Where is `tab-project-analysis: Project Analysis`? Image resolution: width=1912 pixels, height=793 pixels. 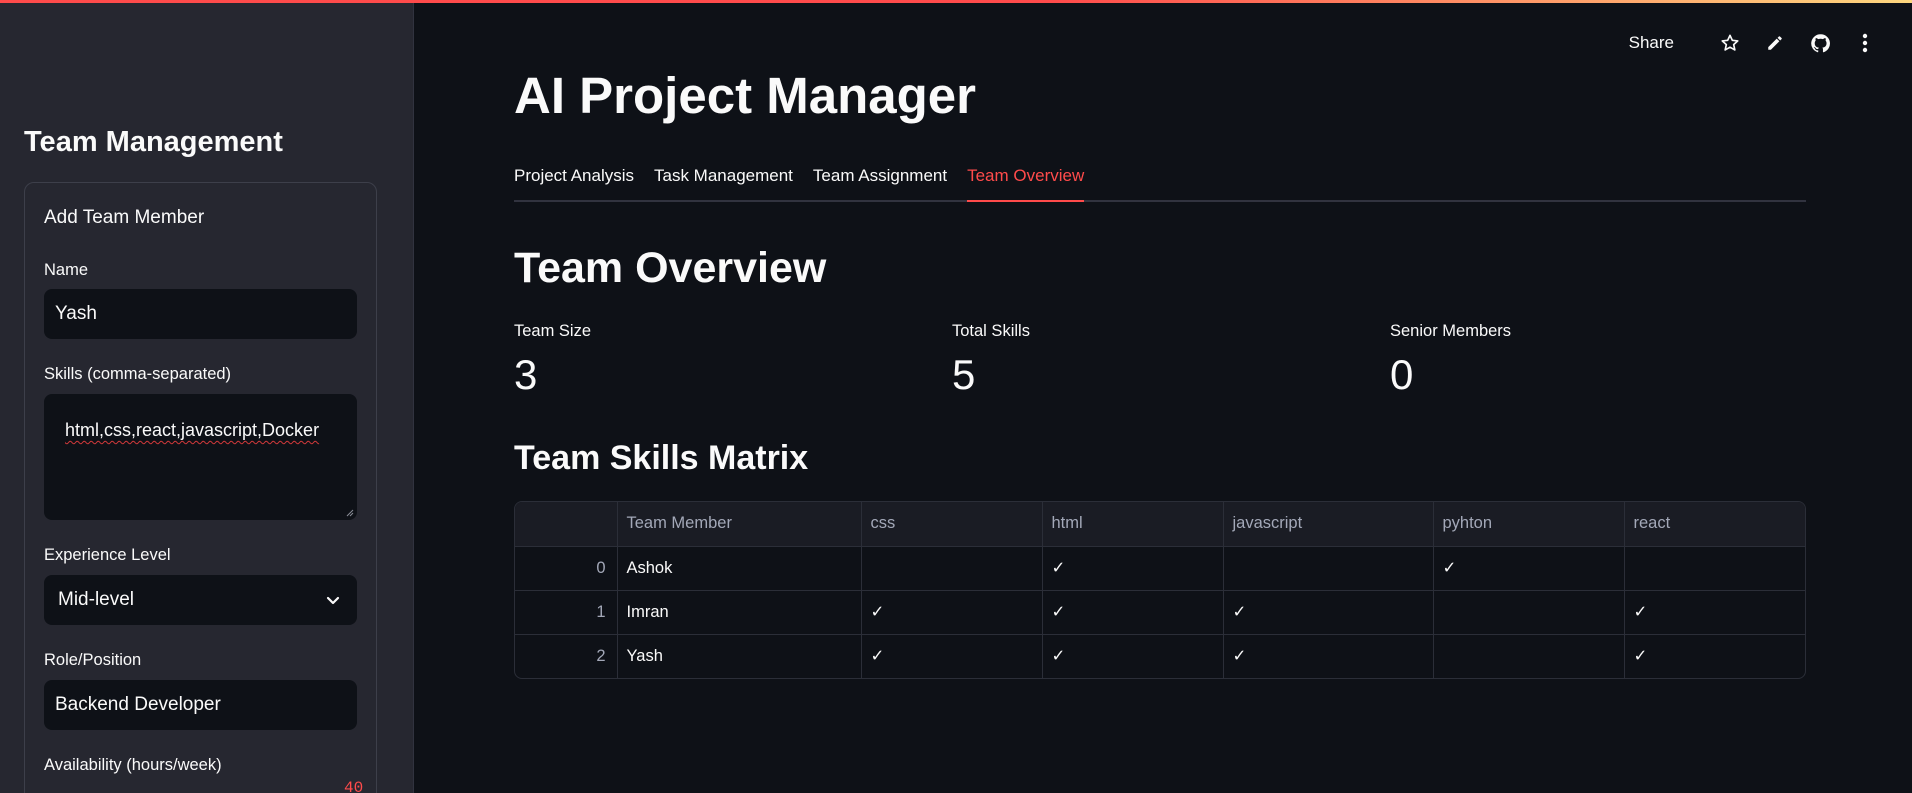 tab-project-analysis: Project Analysis is located at coordinates (574, 182).